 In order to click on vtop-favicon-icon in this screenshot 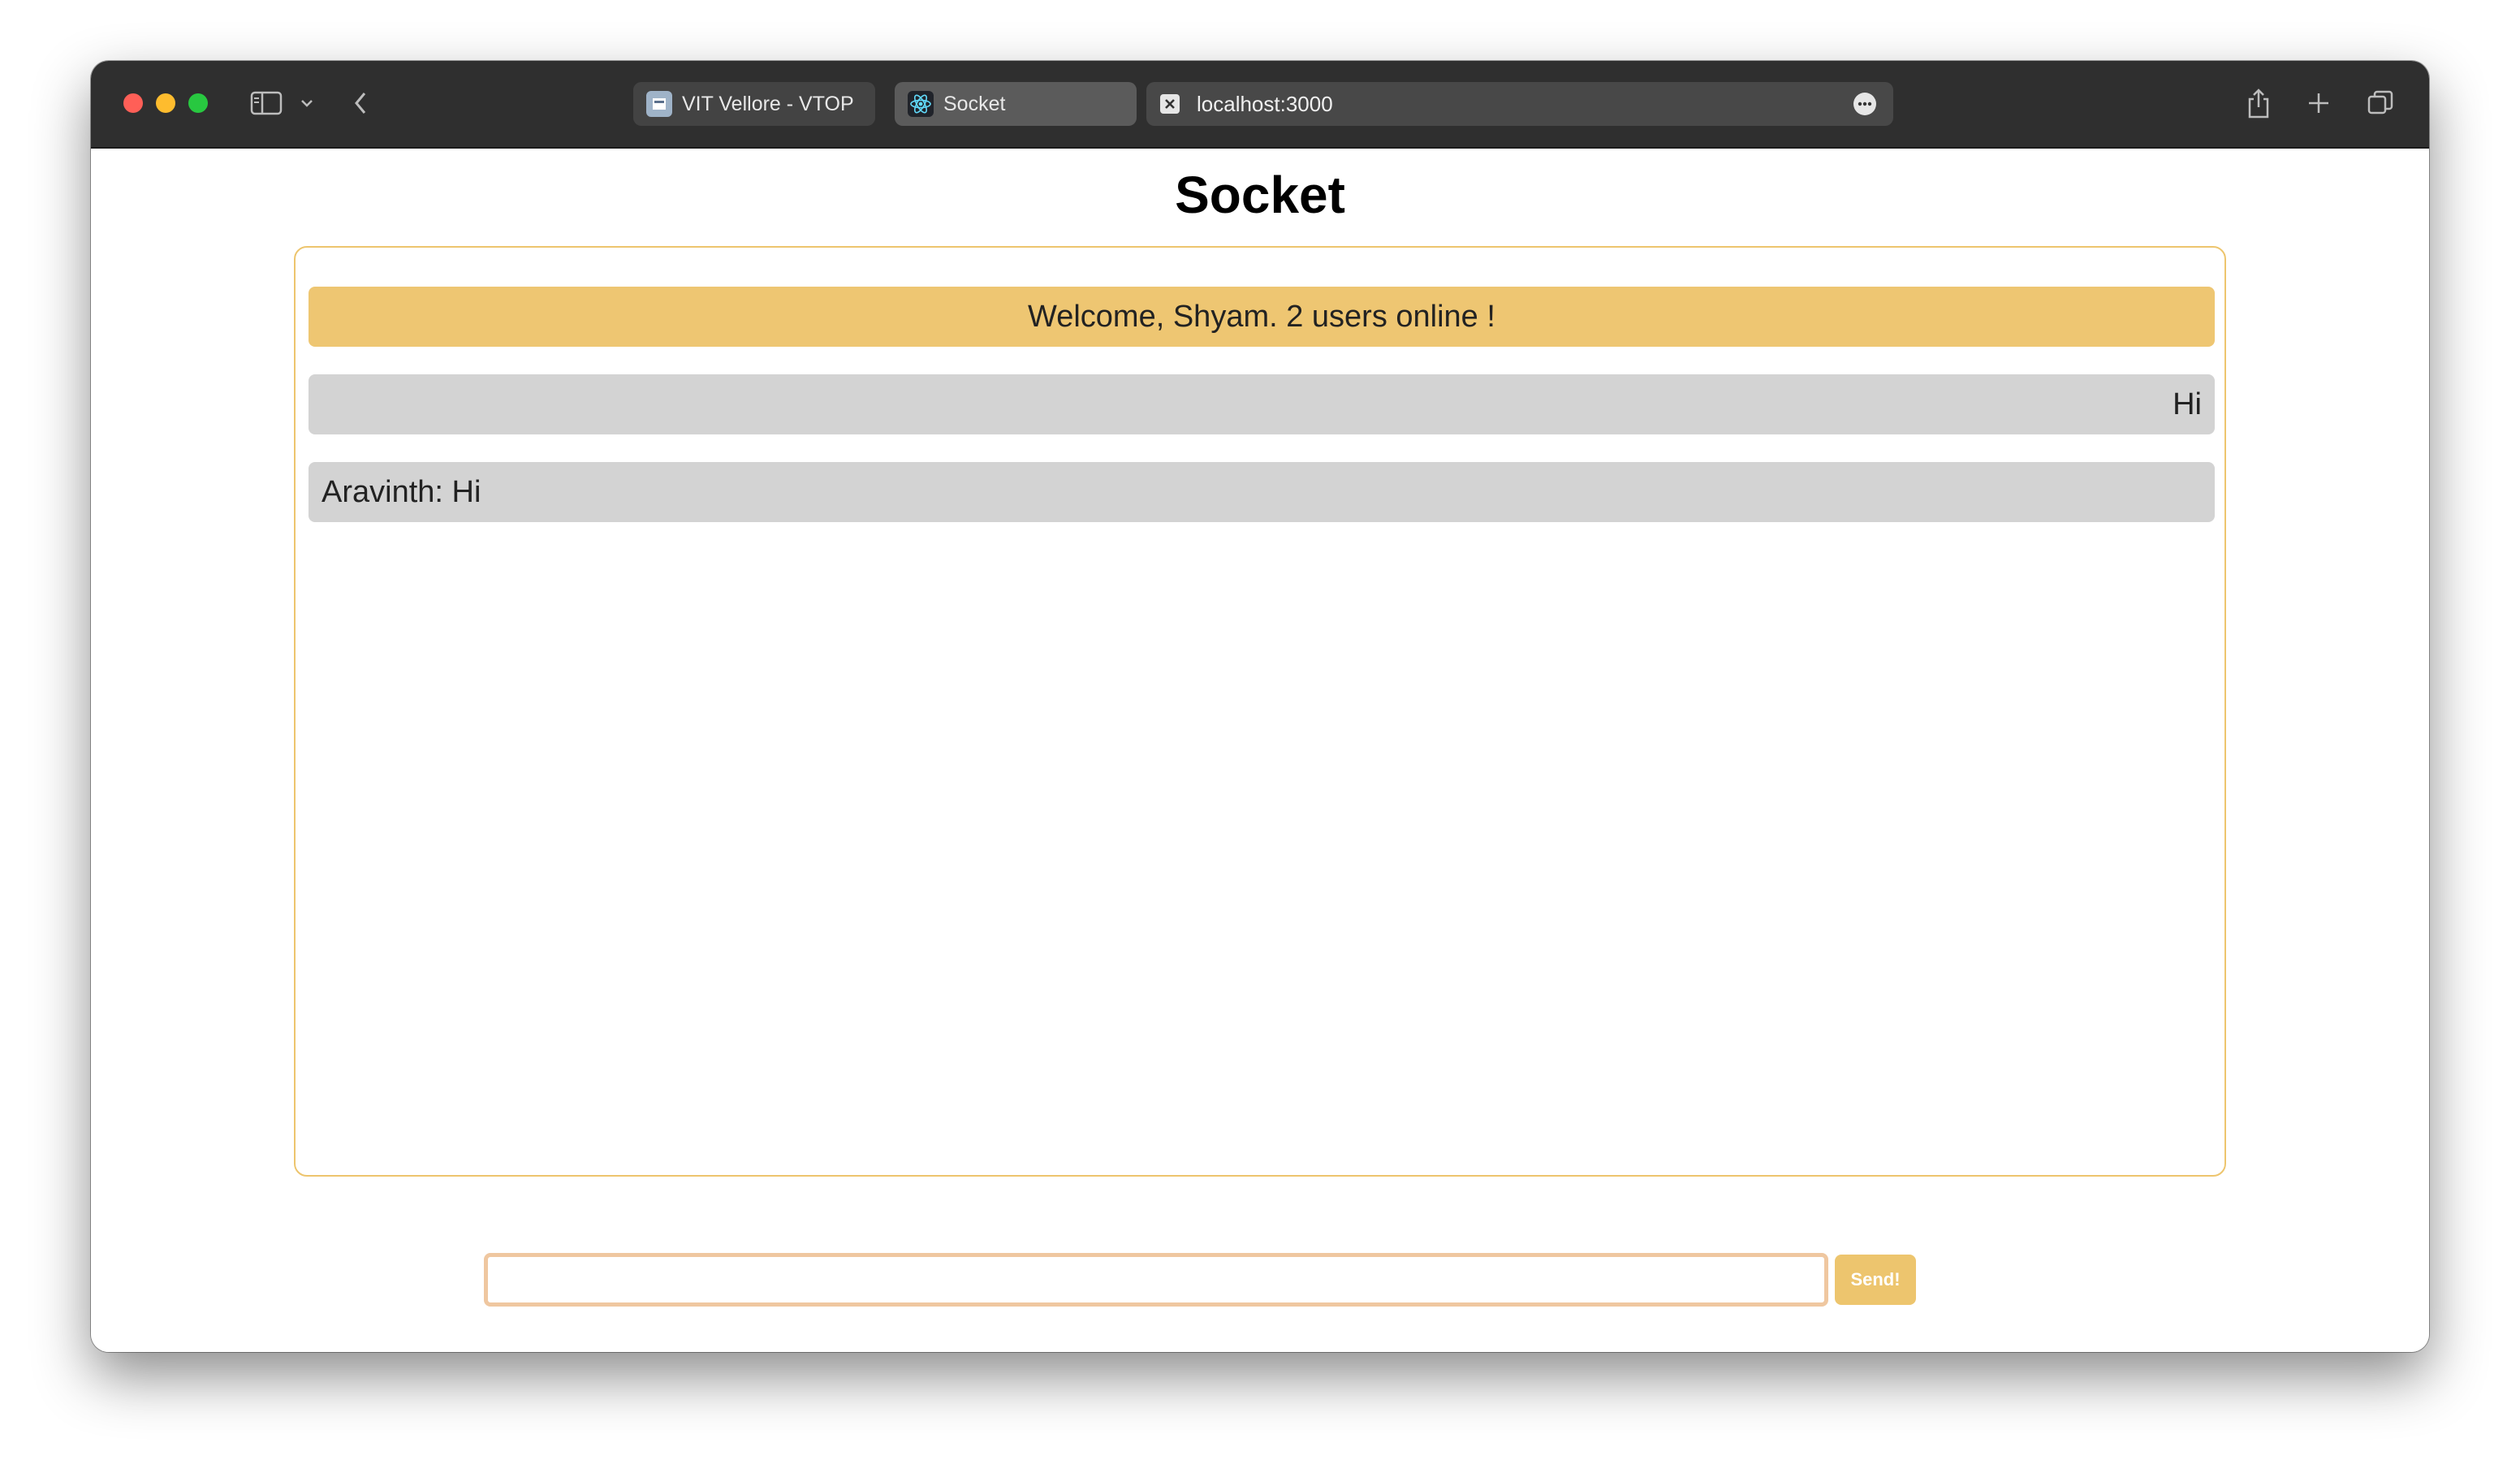, I will do `click(659, 104)`.